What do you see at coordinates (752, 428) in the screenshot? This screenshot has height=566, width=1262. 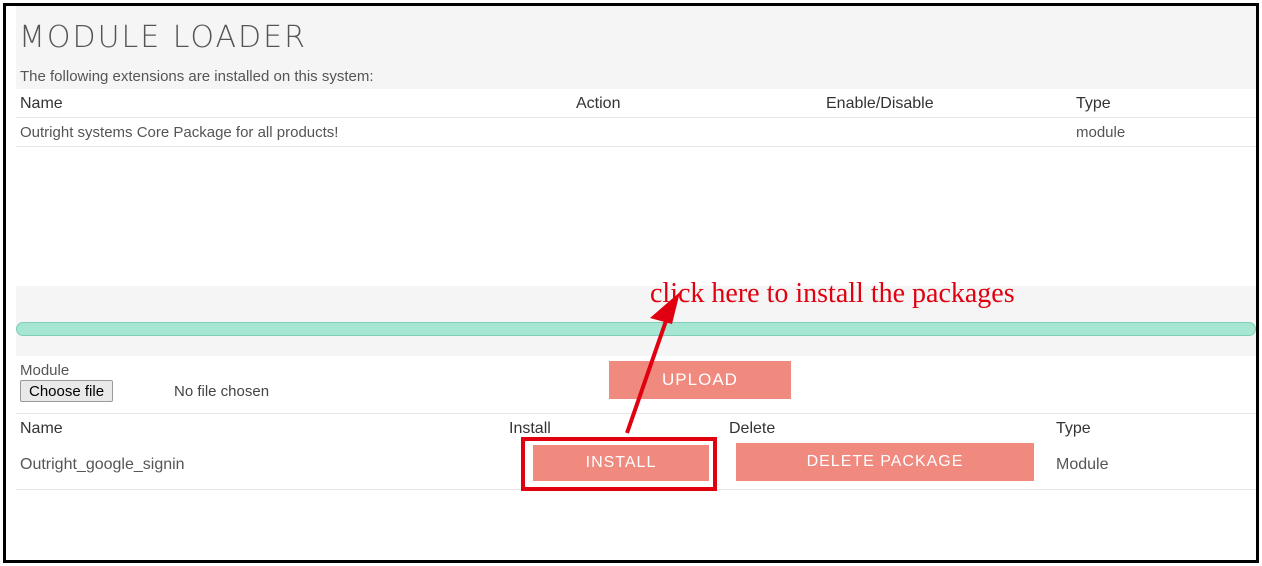 I see `column-header-delete: Delete` at bounding box center [752, 428].